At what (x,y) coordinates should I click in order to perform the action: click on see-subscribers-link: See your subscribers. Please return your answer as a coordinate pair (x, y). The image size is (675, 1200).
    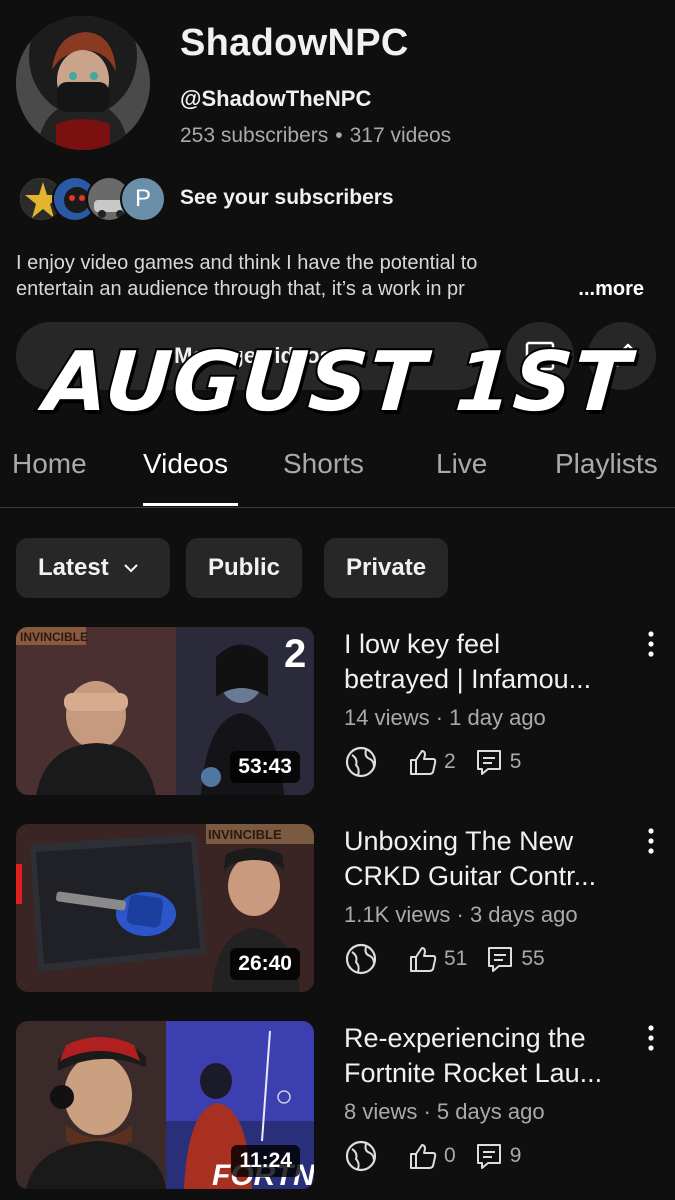
    Looking at the image, I should click on (287, 198).